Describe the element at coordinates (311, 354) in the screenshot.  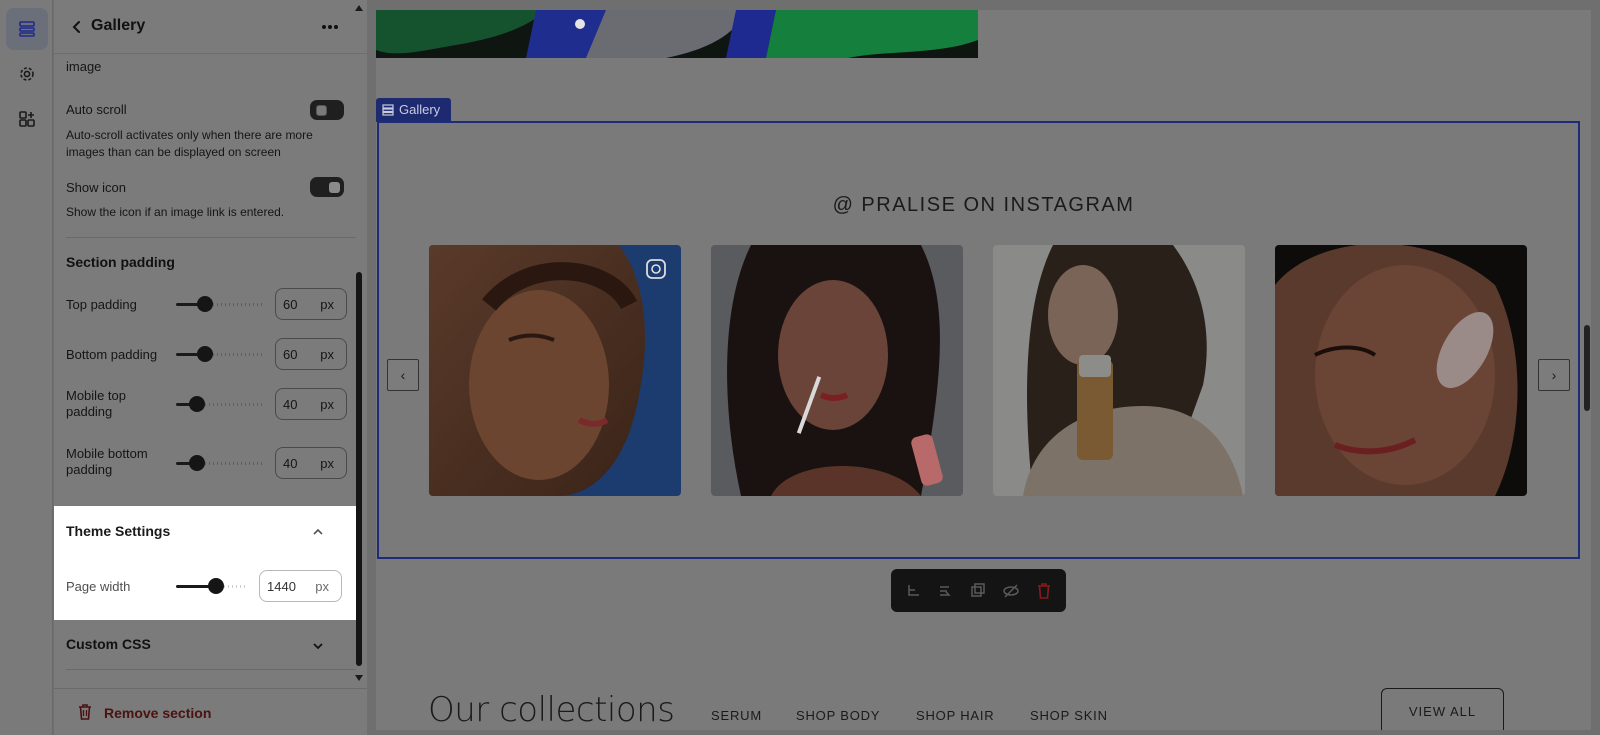
I see `bottom-padding-input: 60 px` at that location.